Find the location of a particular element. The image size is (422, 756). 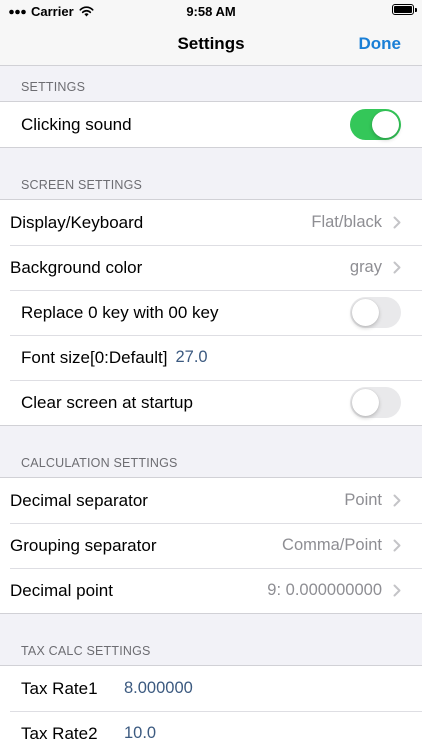

row-decimal-separator: Decimal separator Point is located at coordinates (211, 500).